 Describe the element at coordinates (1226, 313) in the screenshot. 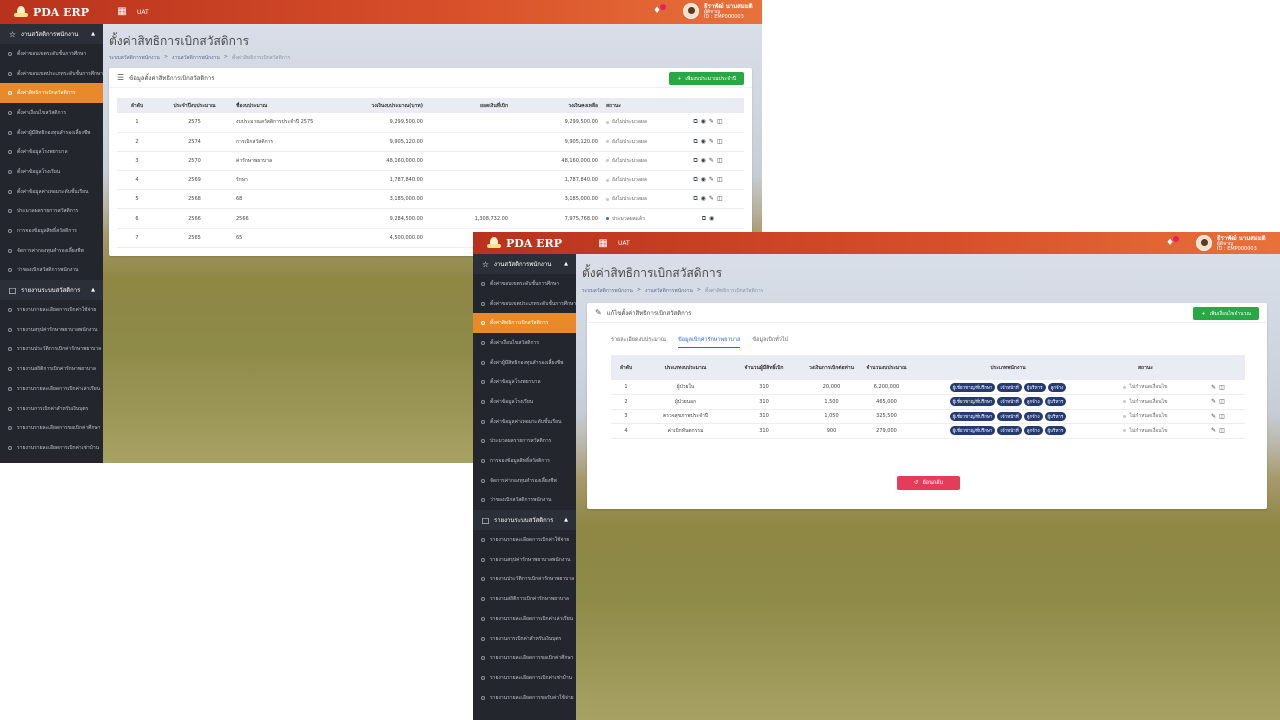

I see `add-condition-button: + เพิ่มเงื่อนไขจำนวณ` at that location.